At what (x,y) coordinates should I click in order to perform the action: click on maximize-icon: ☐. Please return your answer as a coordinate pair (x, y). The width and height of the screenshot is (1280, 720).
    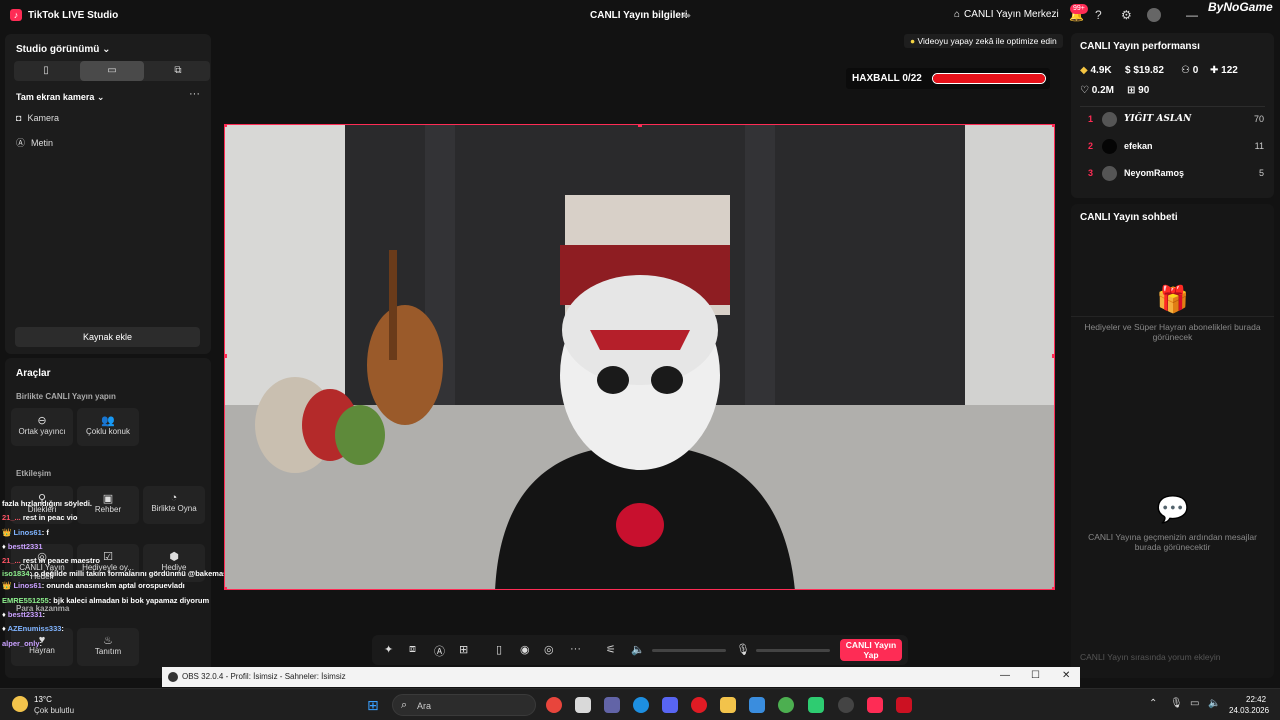
    Looking at the image, I should click on (1035, 675).